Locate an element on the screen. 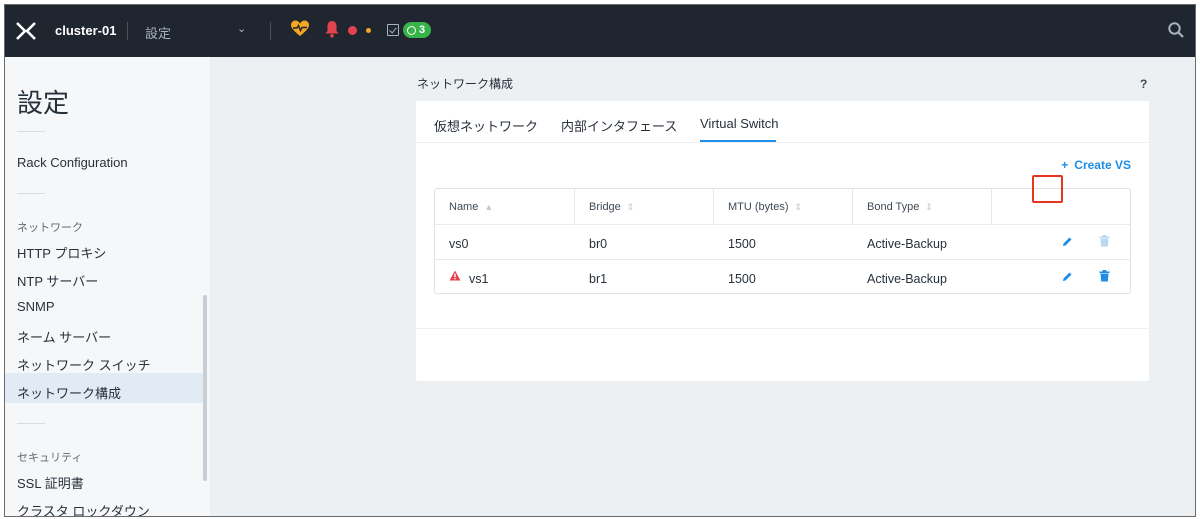 This screenshot has height=519, width=1200. tab-internal-interface: 内部インタフェース is located at coordinates (619, 125).